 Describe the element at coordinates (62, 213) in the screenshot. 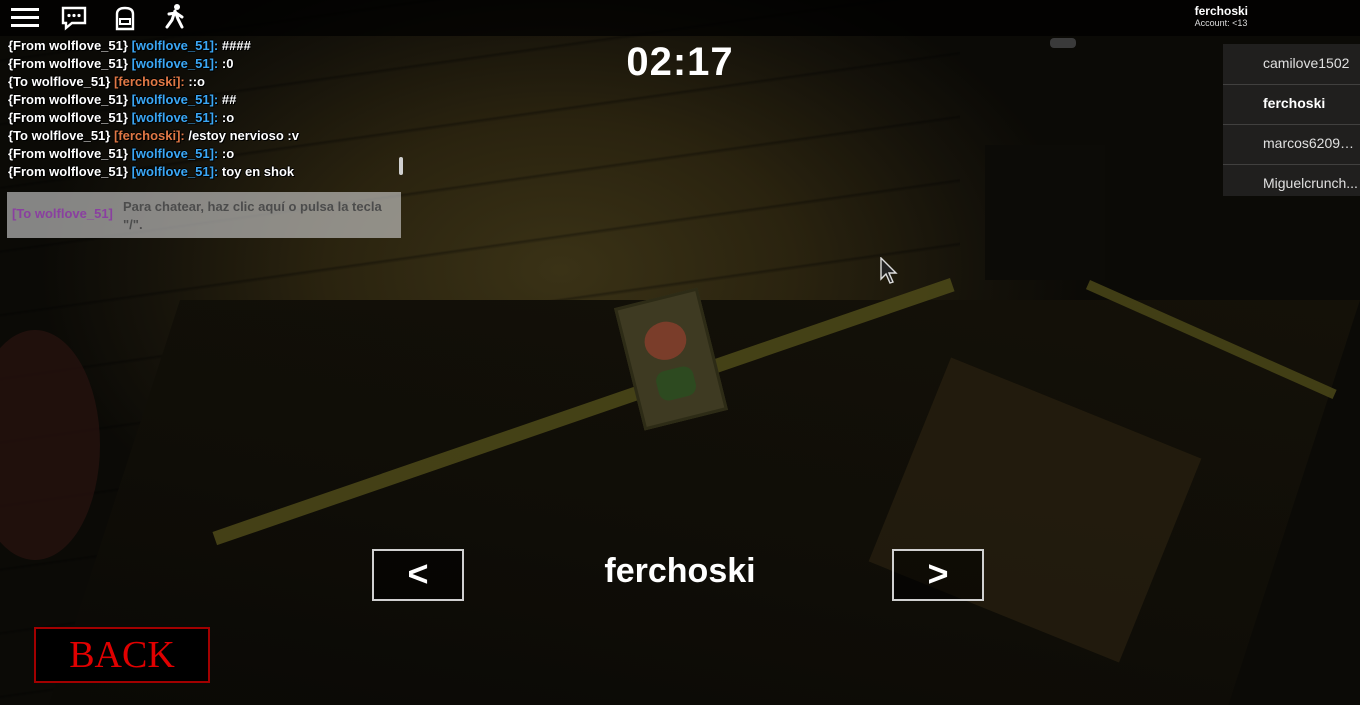

I see `whisper-target: [To wolflove_51]` at that location.